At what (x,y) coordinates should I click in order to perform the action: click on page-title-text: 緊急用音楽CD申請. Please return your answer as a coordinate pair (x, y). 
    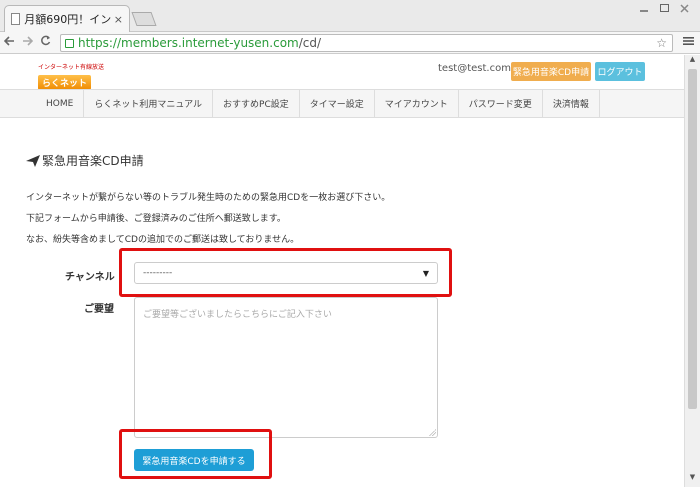
    Looking at the image, I should click on (93, 161).